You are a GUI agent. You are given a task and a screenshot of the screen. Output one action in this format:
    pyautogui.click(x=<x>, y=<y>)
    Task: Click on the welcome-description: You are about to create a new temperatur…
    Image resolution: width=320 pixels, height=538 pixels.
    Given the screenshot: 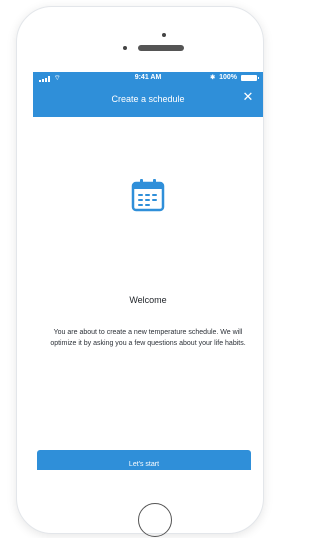 What is the action you would take?
    pyautogui.click(x=148, y=338)
    